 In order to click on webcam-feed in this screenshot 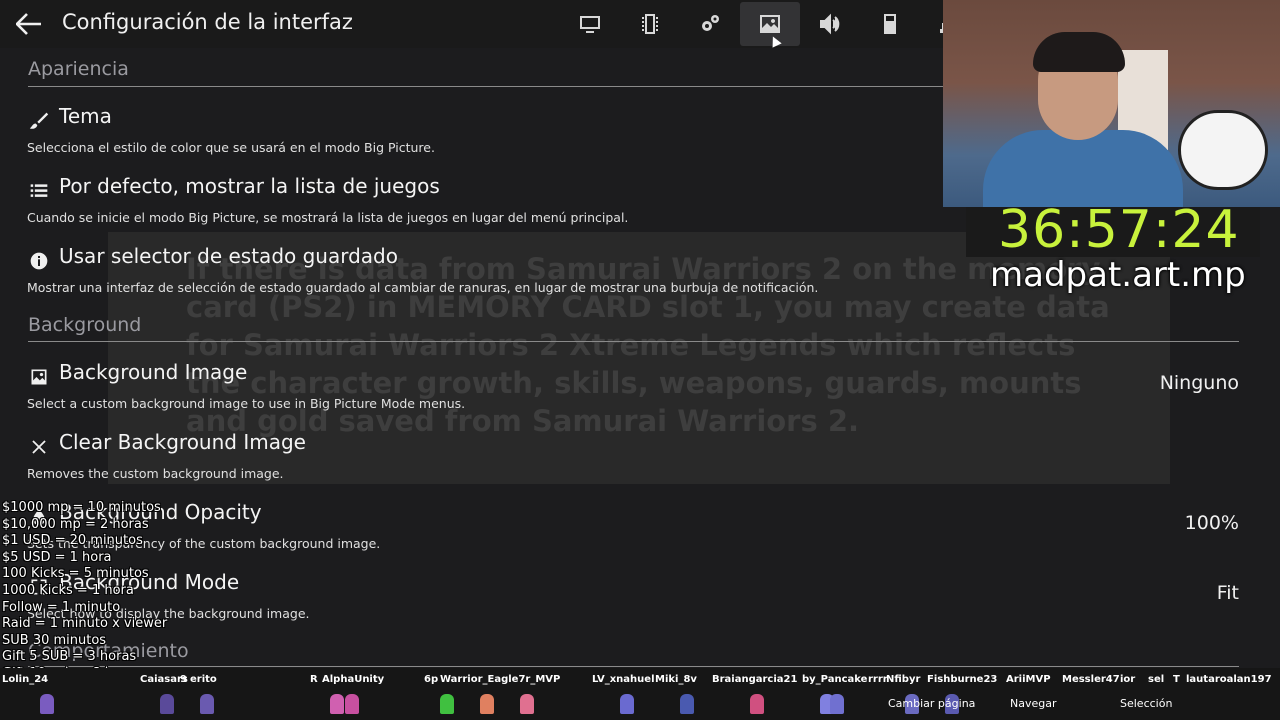, I will do `click(1111, 103)`.